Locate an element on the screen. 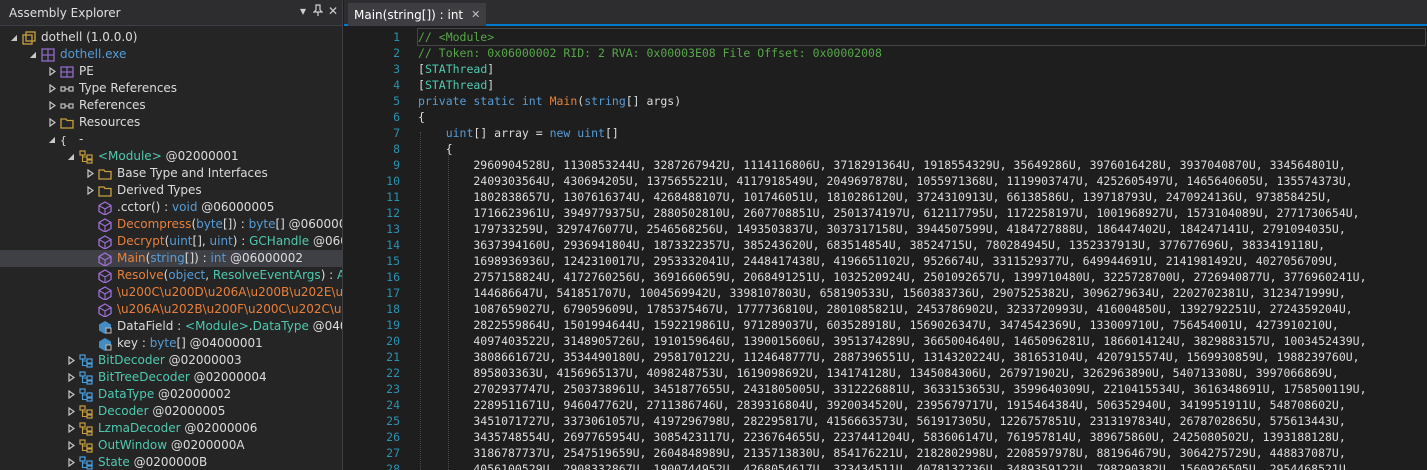  code-line: { is located at coordinates (421, 117).